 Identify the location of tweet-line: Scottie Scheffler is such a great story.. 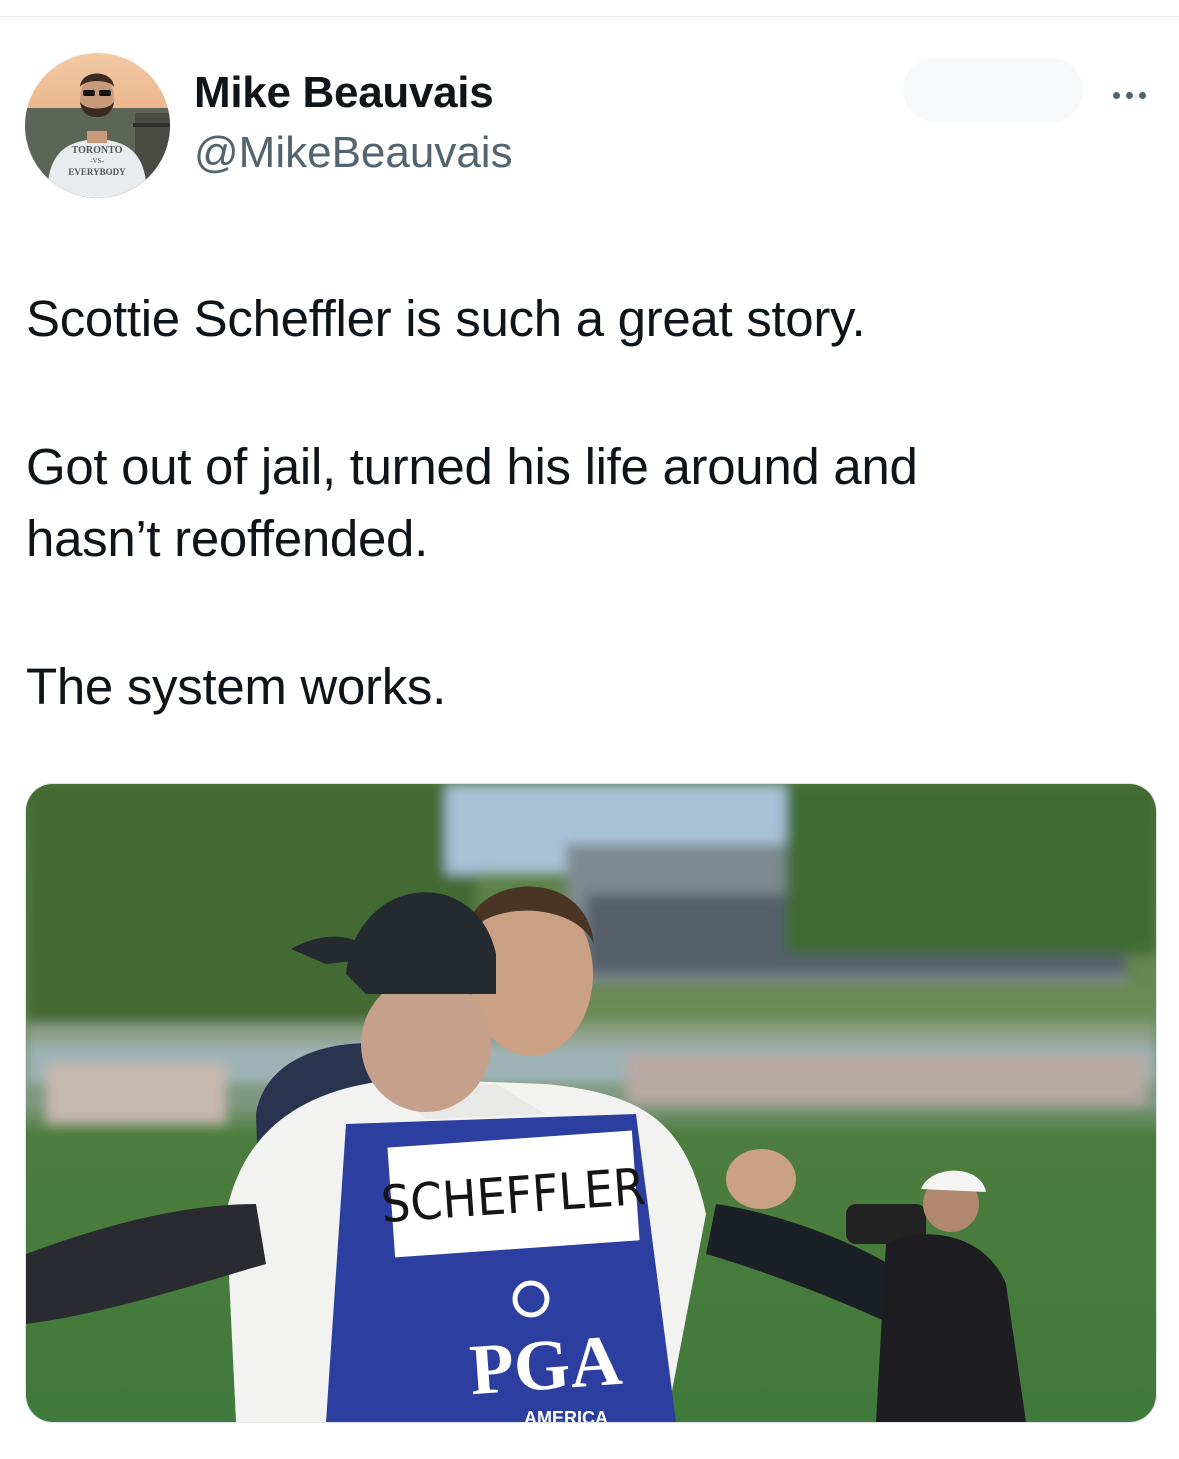
(446, 318).